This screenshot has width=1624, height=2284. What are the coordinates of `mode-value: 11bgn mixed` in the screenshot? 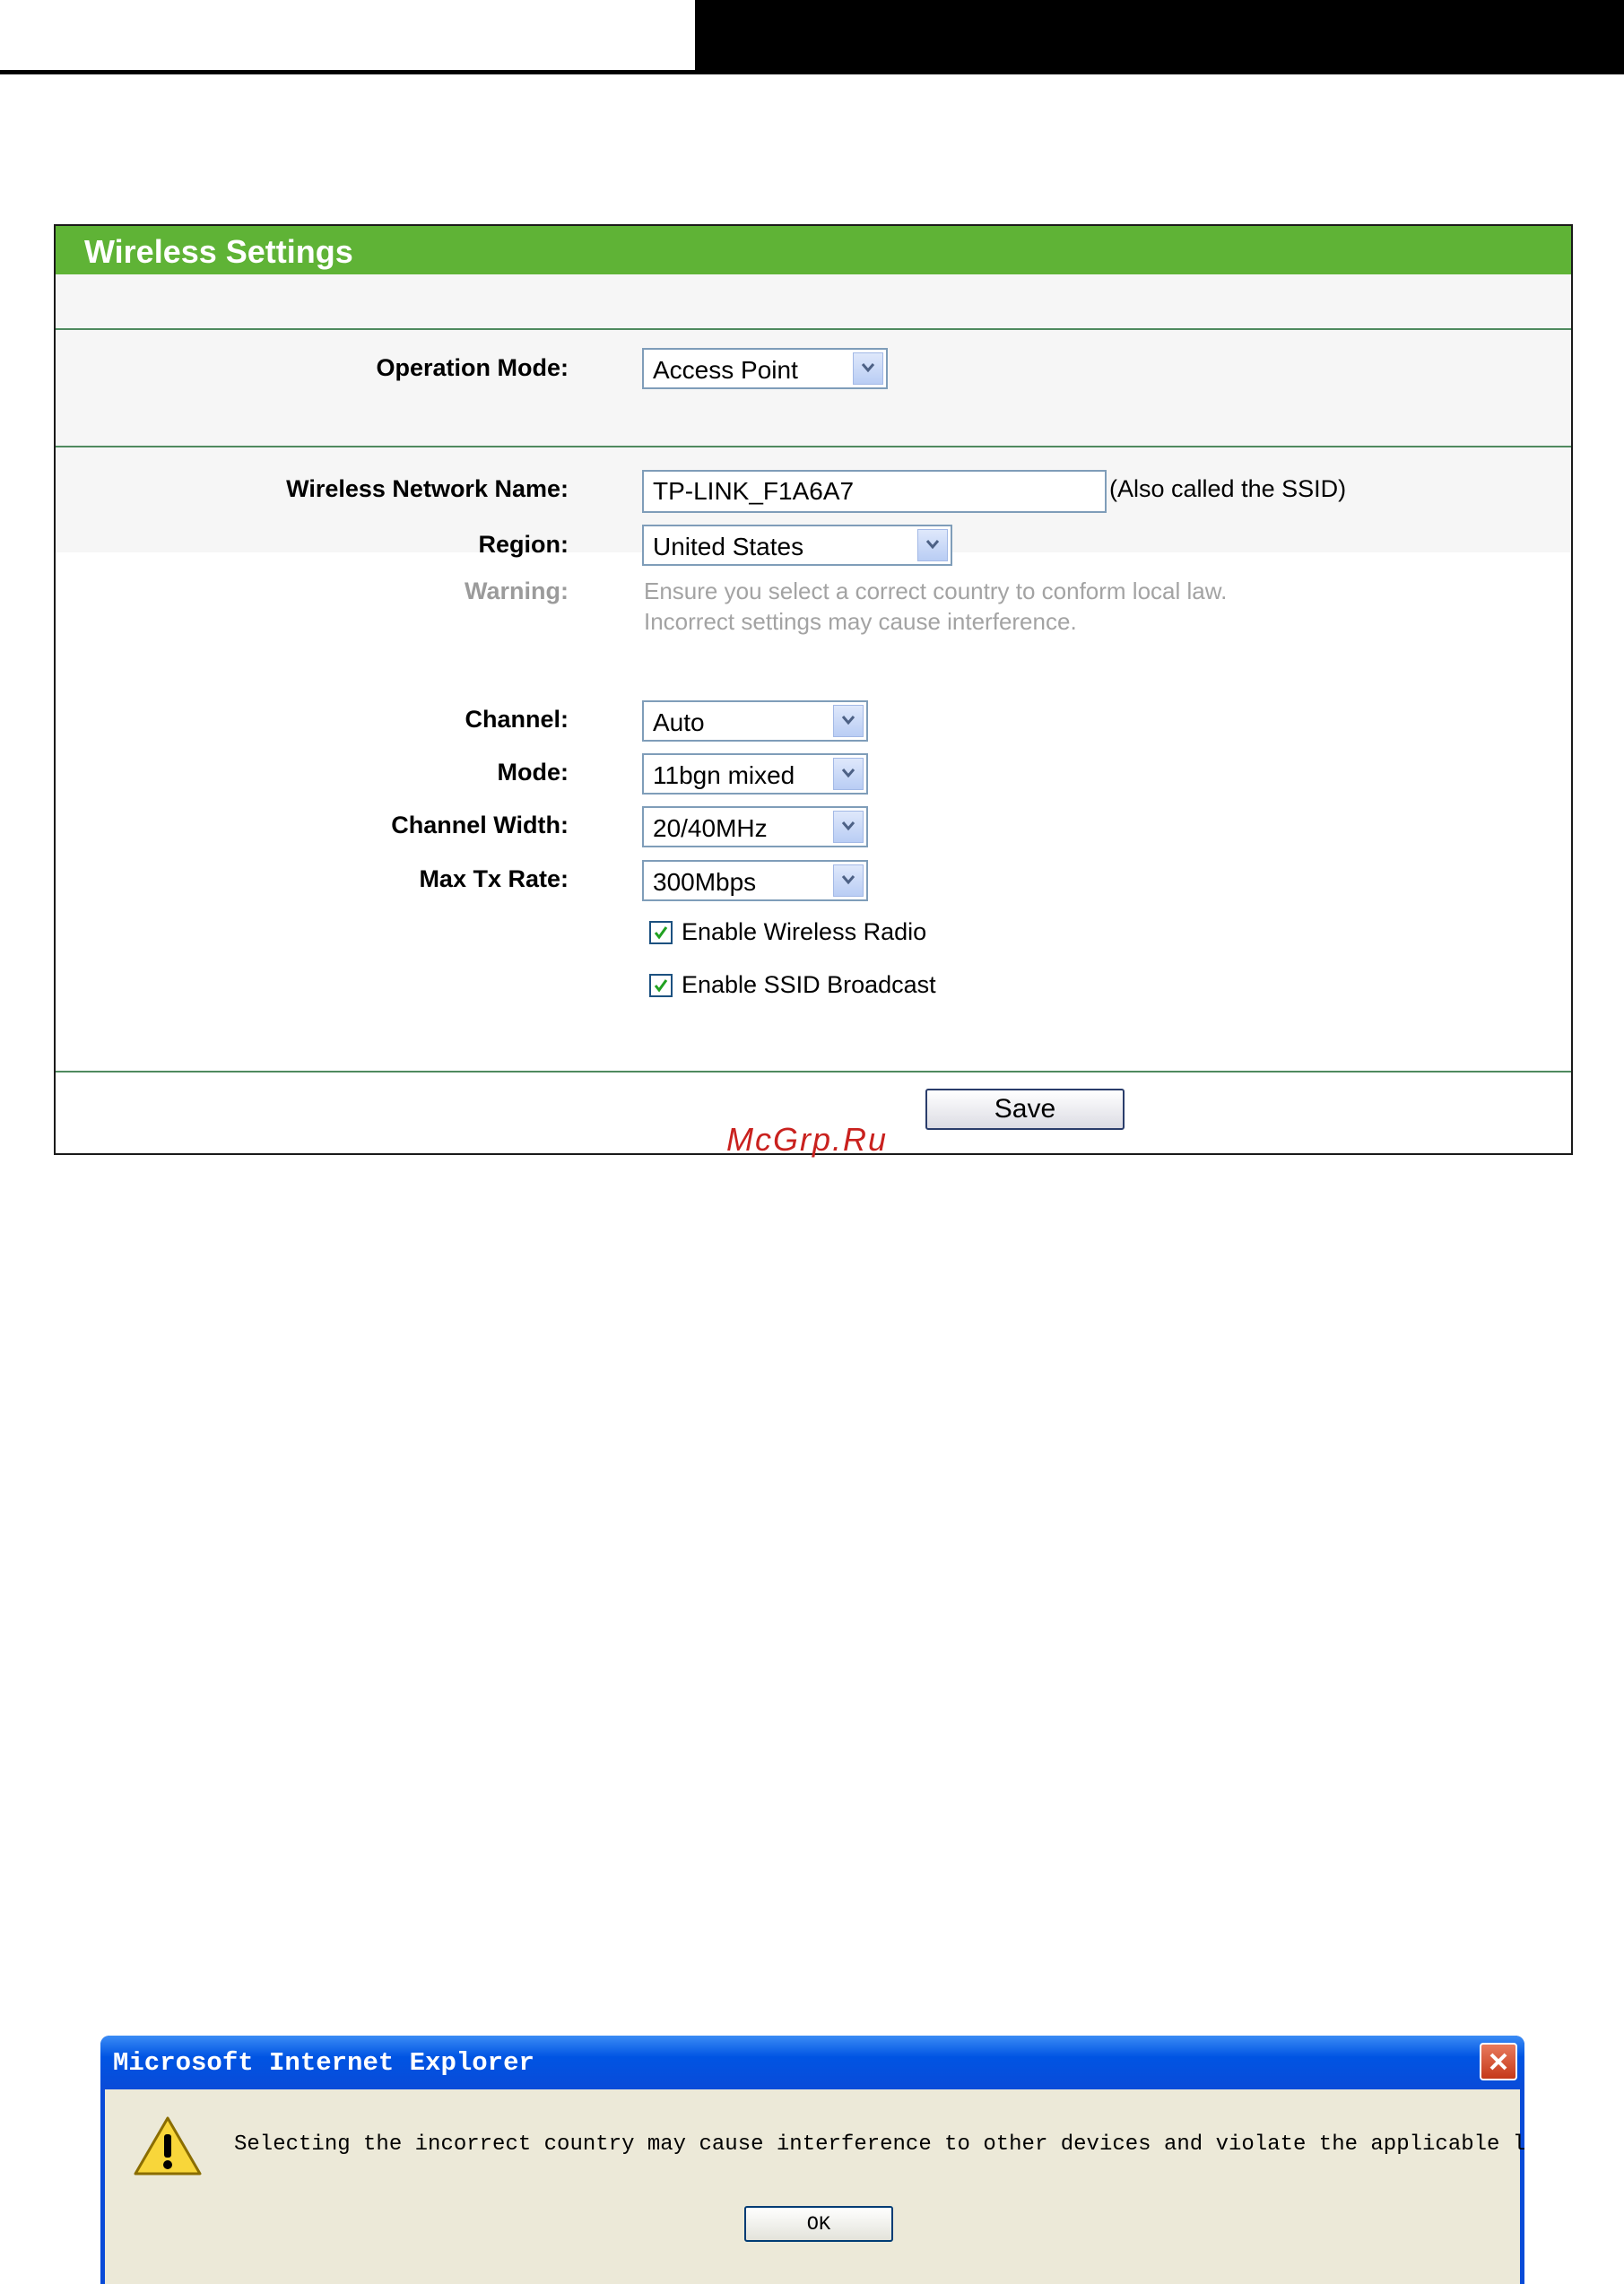 It's located at (724, 775).